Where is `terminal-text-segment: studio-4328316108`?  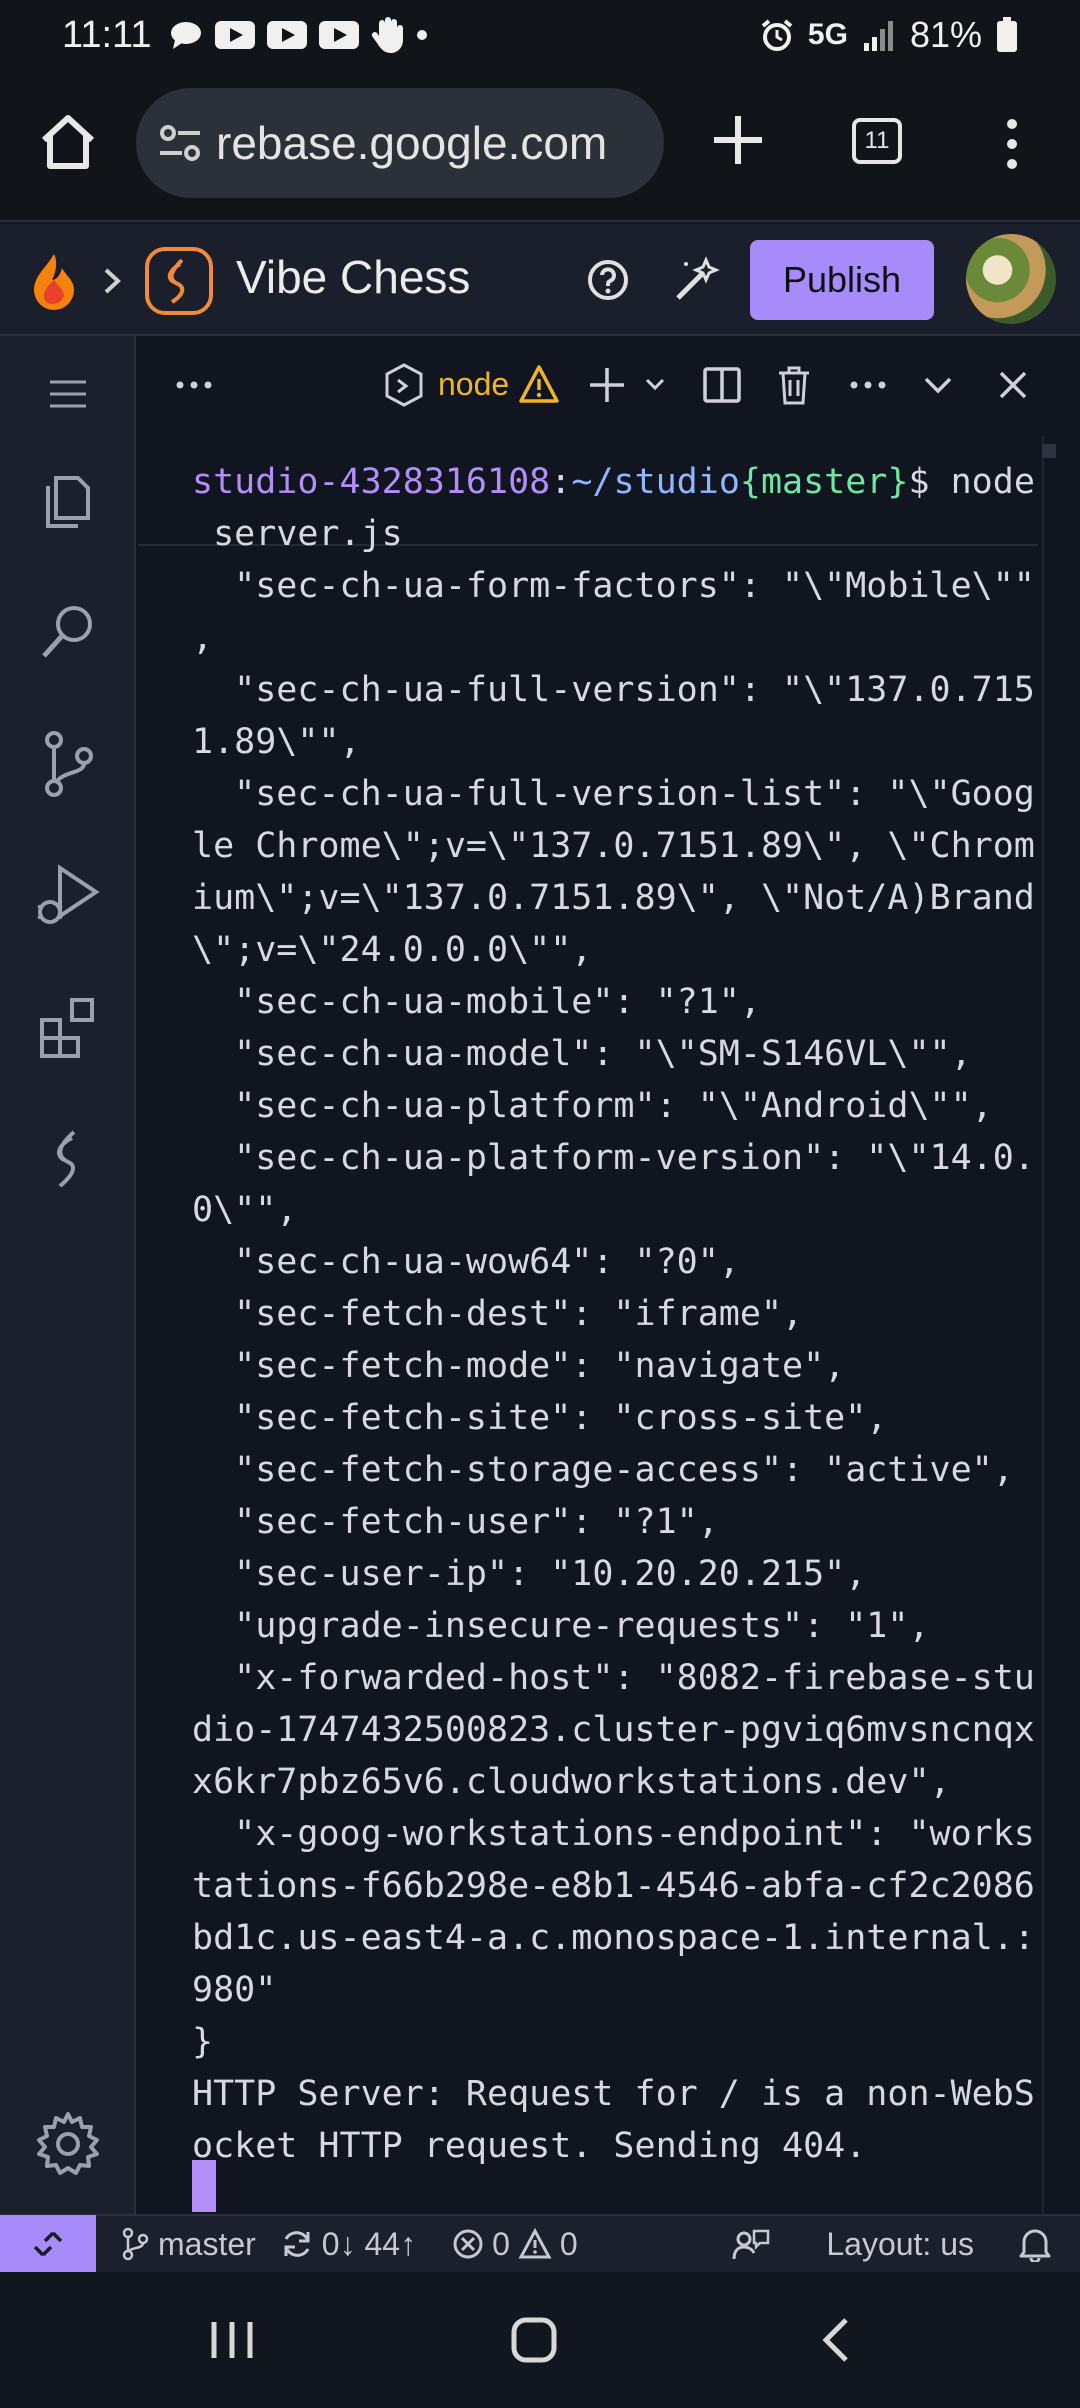 terminal-text-segment: studio-4328316108 is located at coordinates (371, 482).